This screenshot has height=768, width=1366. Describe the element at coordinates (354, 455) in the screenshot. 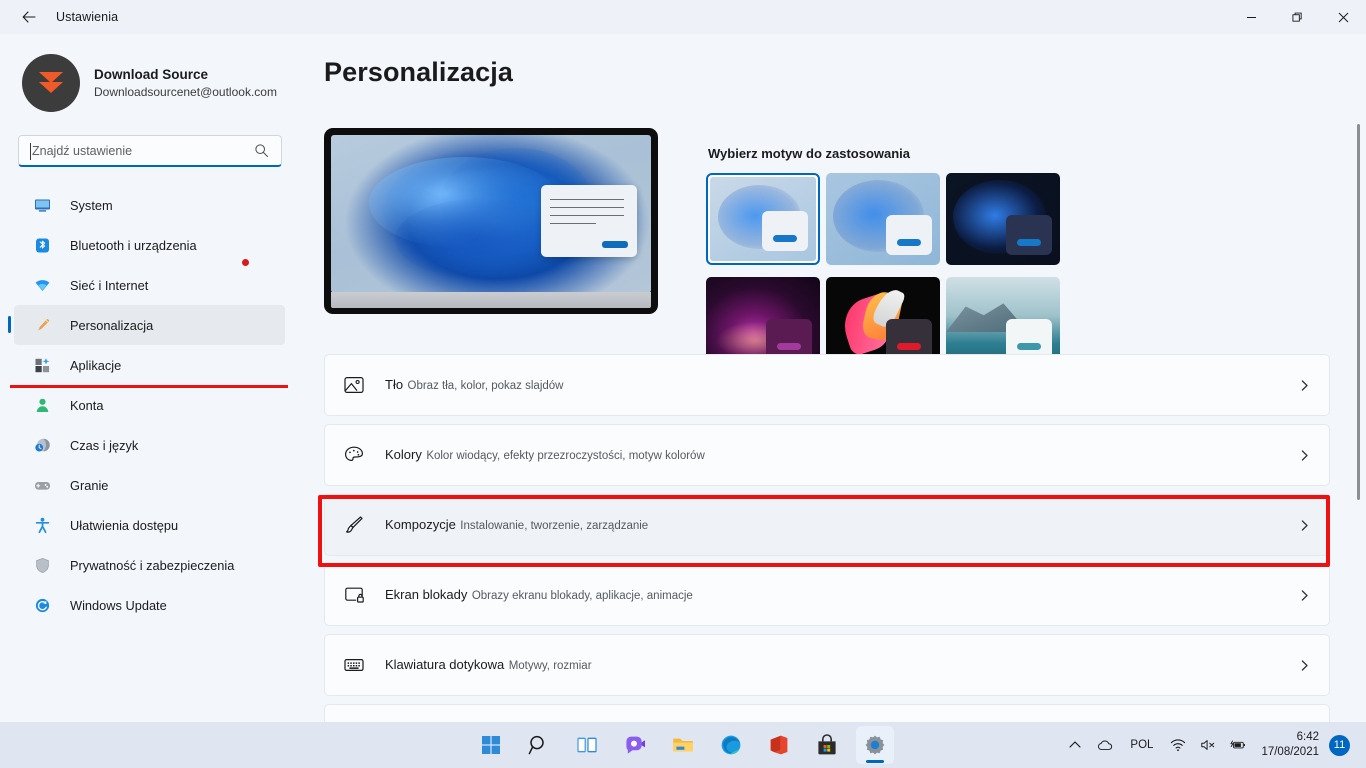

I see `palette-icon` at that location.